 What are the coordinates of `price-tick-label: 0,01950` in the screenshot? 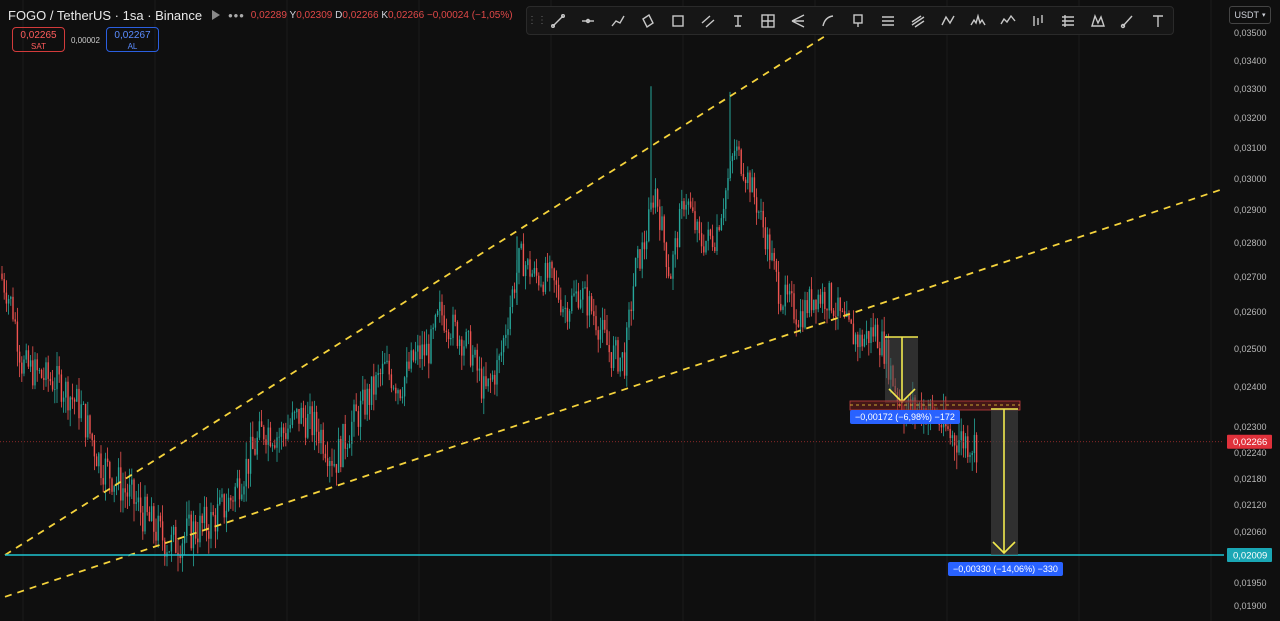 It's located at (1250, 583).